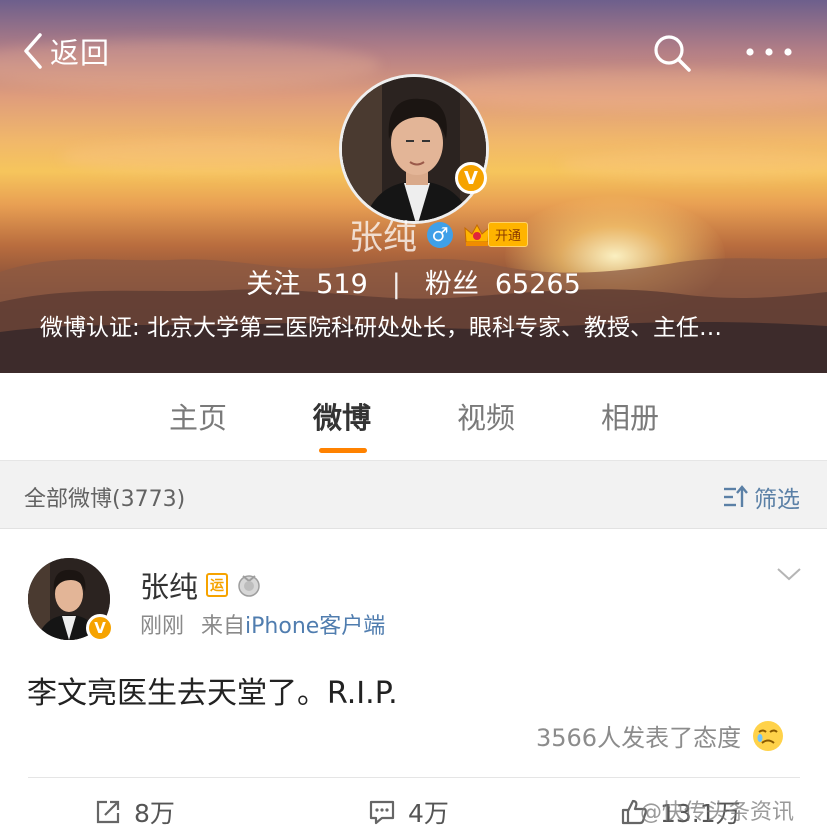 Image resolution: width=827 pixels, height=829 pixels. Describe the element at coordinates (789, 574) in the screenshot. I see `chevron-down-icon` at that location.